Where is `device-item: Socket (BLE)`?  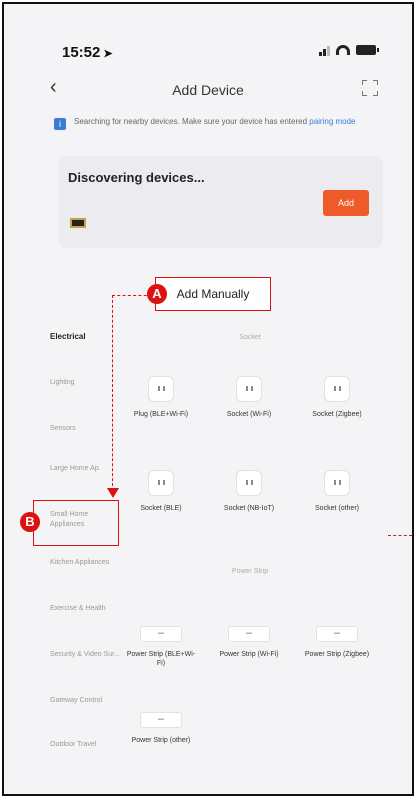 device-item: Socket (BLE) is located at coordinates (161, 491).